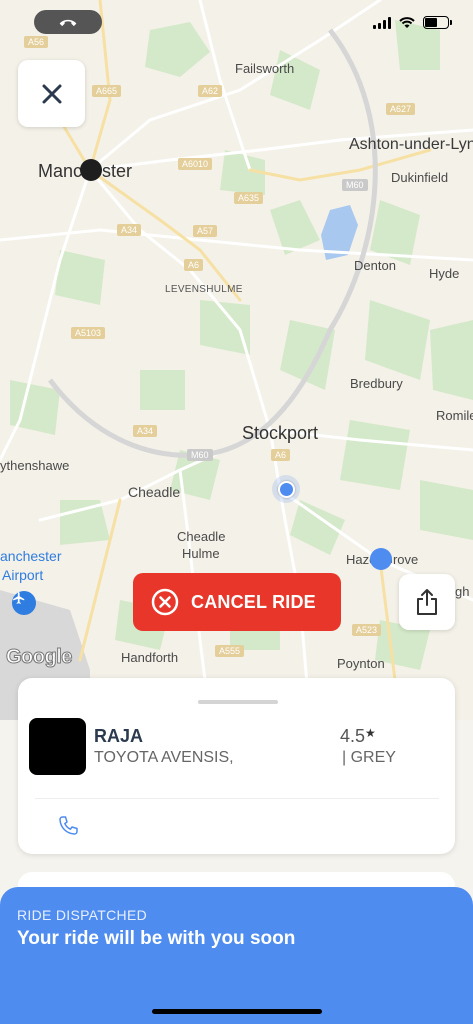 This screenshot has height=1024, width=473. I want to click on map-label-romiley: Romile, so click(454, 415).